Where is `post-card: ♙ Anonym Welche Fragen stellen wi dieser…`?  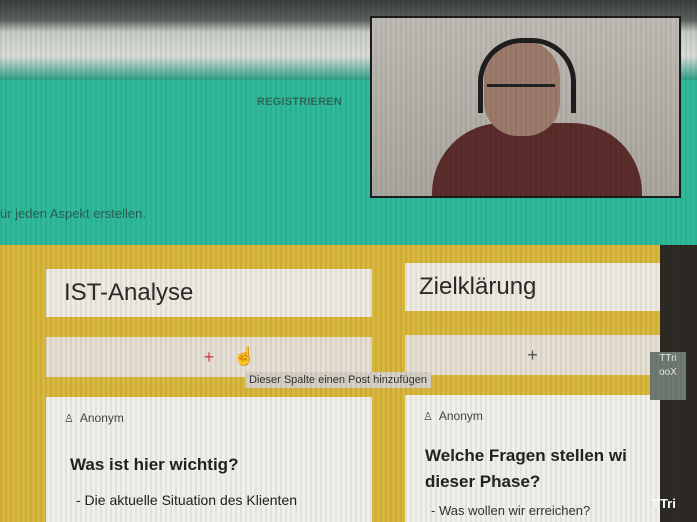 post-card: ♙ Anonym Welche Fragen stellen wi dieser… is located at coordinates (532, 458).